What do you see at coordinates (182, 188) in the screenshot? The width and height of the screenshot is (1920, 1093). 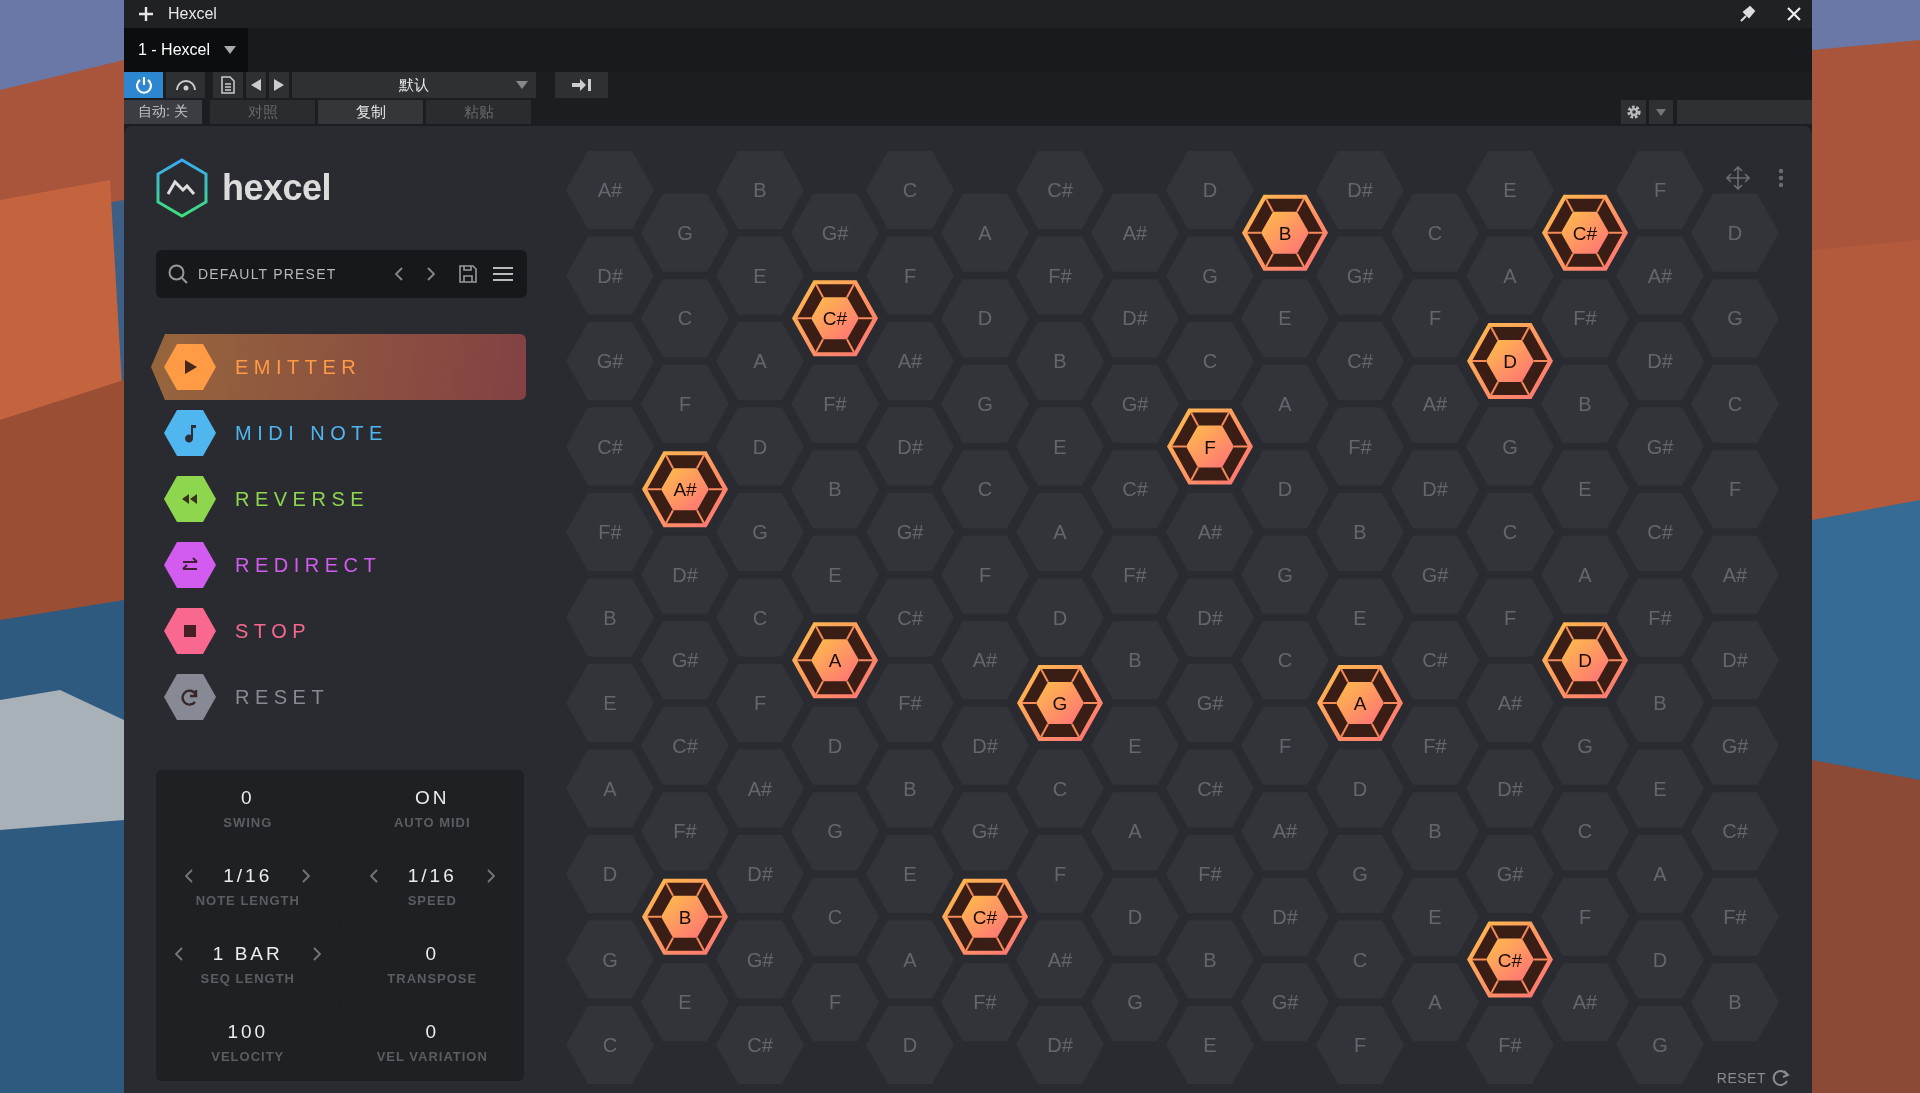 I see `hexagon-logo-icon` at bounding box center [182, 188].